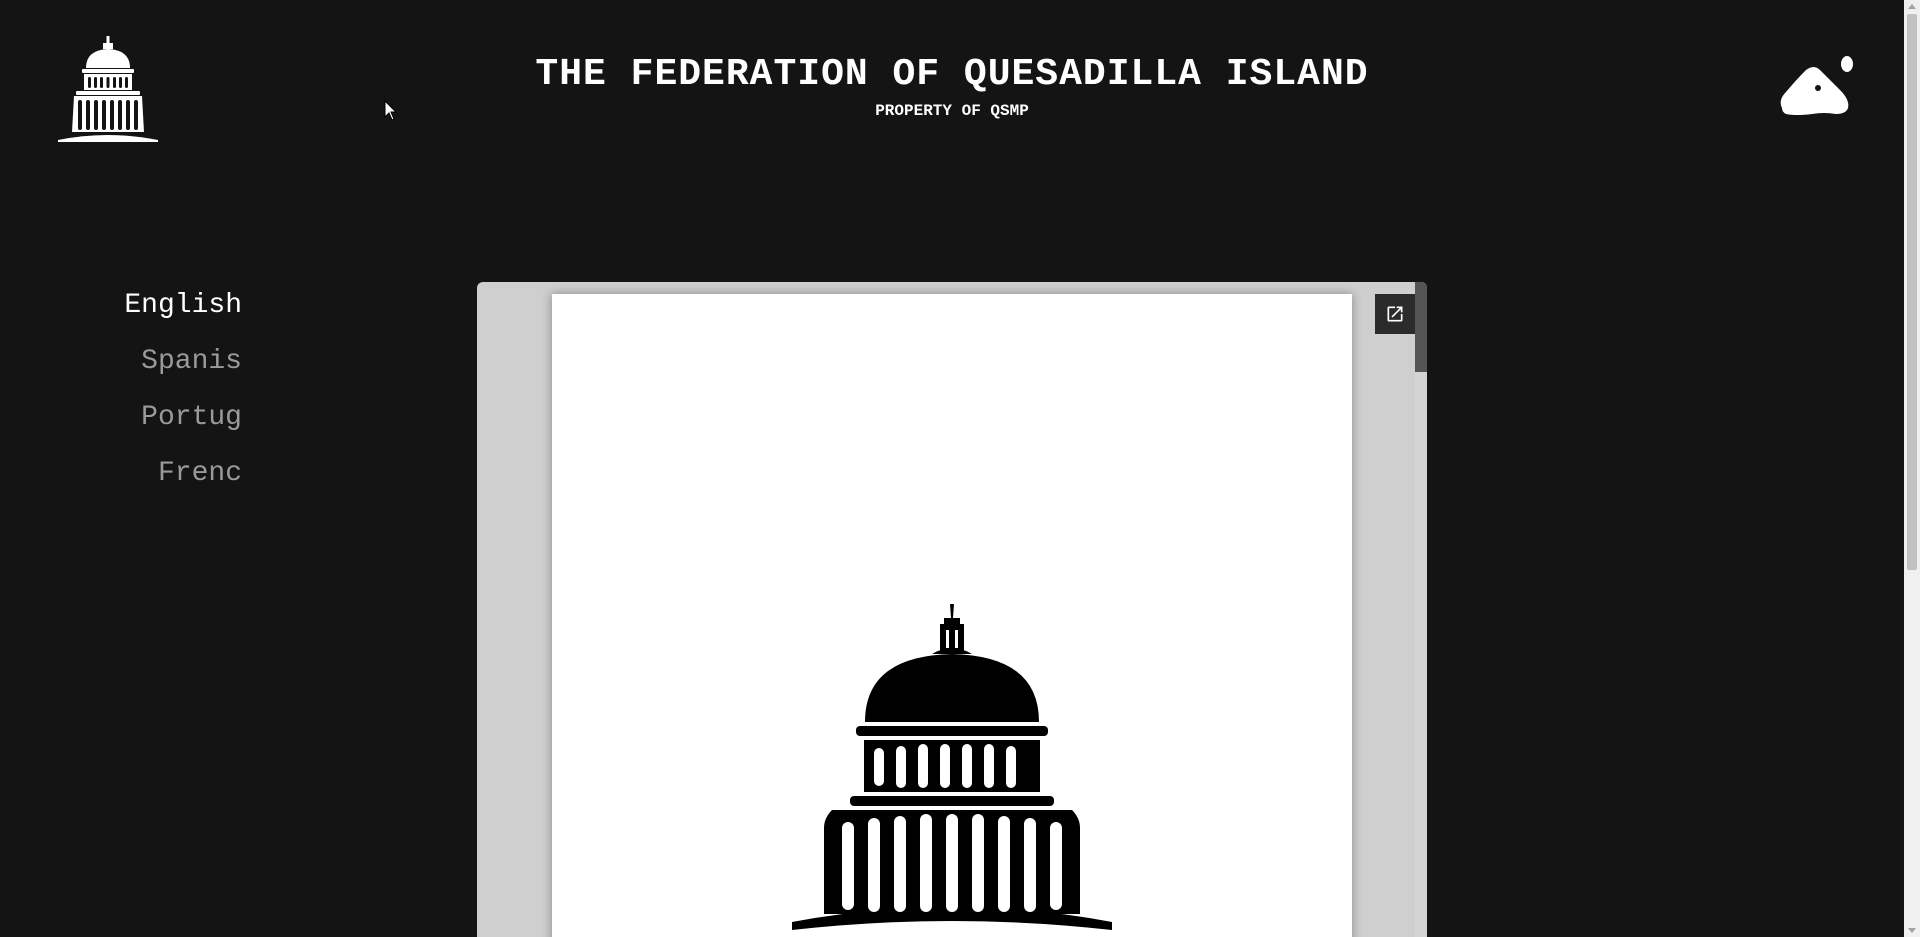  Describe the element at coordinates (161, 418) in the screenshot. I see `language-item-portuguese: Portug` at that location.